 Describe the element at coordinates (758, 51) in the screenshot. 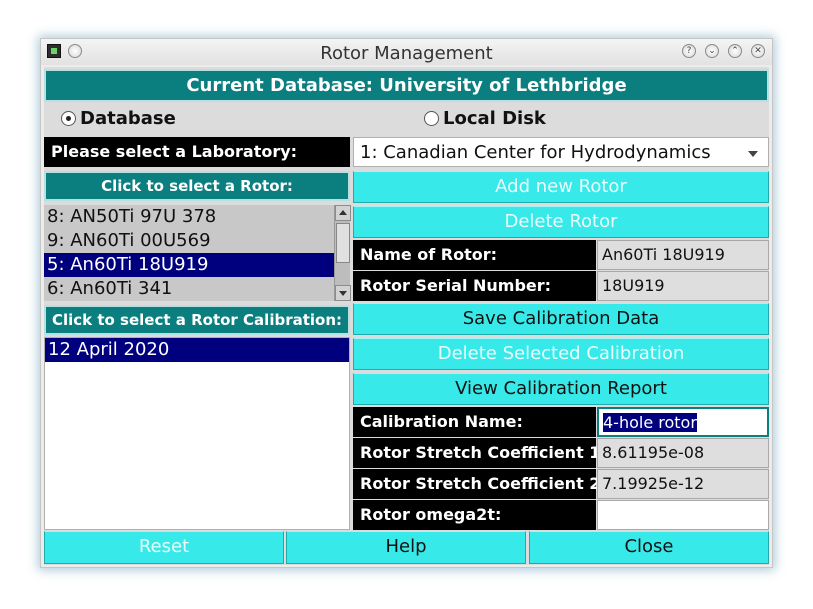

I see `close-window-icon: ✕` at that location.